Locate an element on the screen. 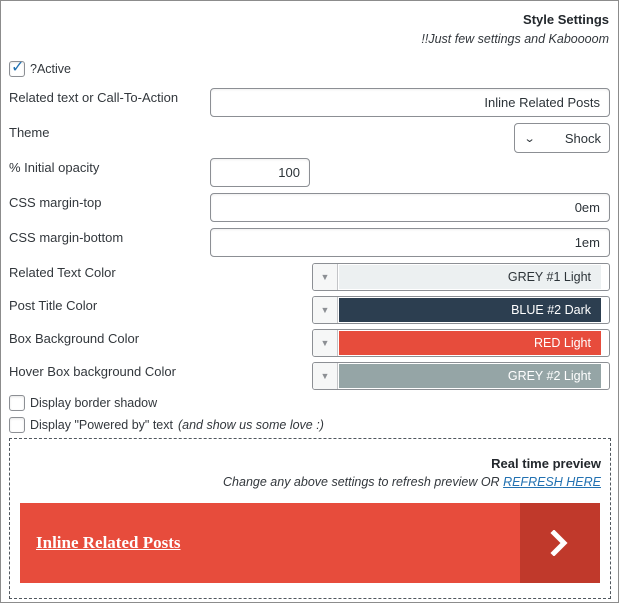 The width and height of the screenshot is (619, 603). powered-by-checkbox is located at coordinates (17, 425).